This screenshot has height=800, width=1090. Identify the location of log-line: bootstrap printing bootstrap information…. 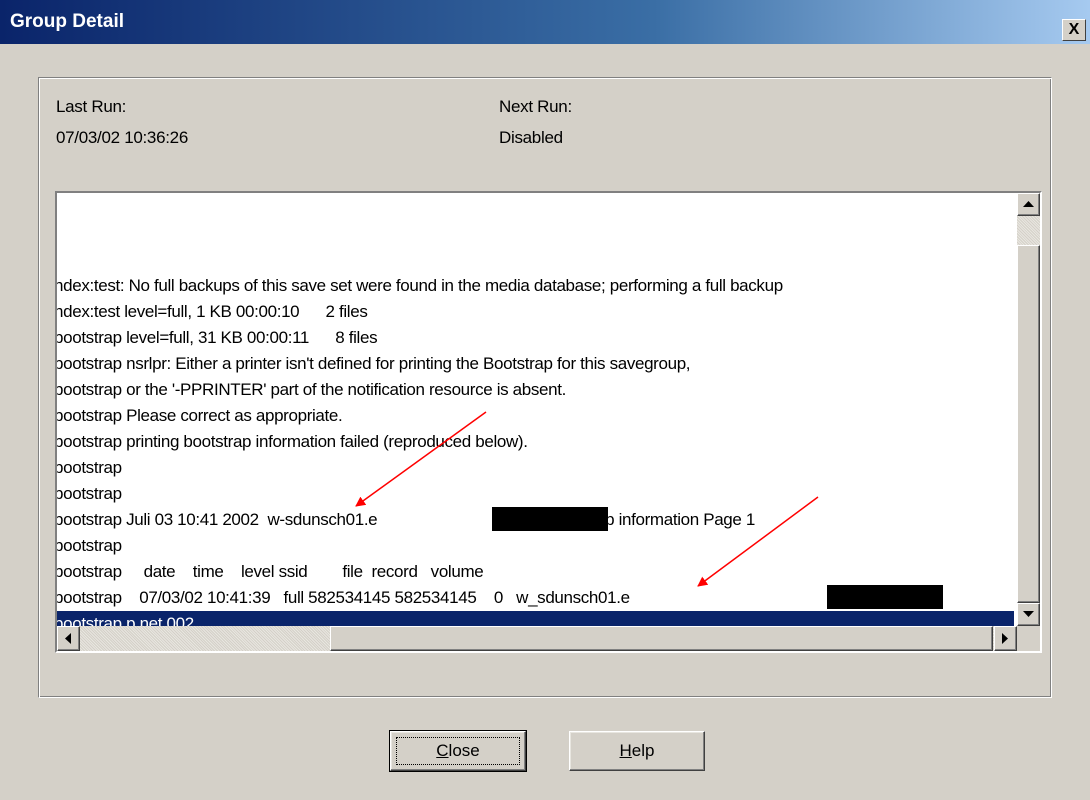
(535, 442).